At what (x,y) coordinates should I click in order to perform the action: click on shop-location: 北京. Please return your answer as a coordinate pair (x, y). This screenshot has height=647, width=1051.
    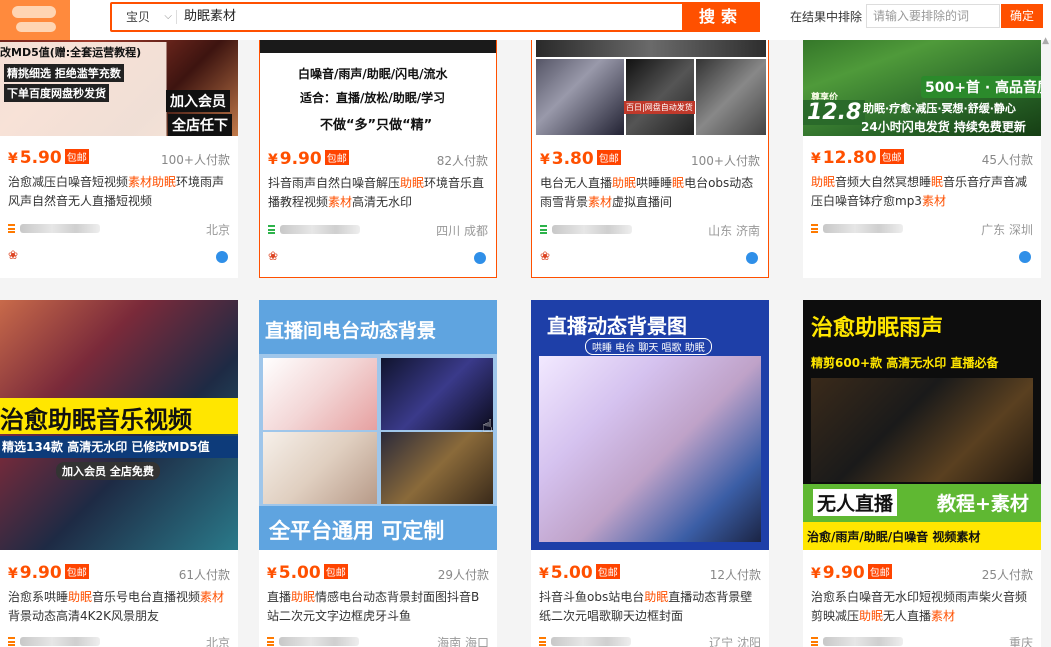
    Looking at the image, I should click on (217, 641).